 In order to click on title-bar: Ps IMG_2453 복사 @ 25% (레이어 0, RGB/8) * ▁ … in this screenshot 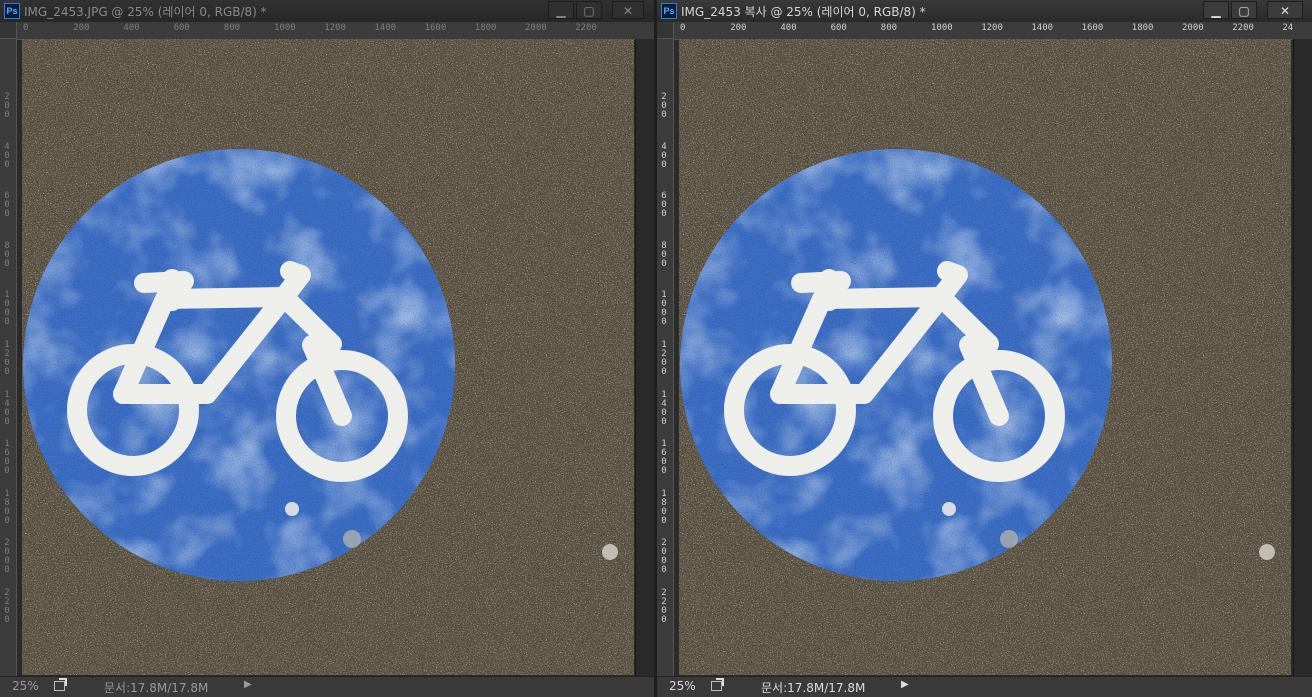, I will do `click(984, 11)`.